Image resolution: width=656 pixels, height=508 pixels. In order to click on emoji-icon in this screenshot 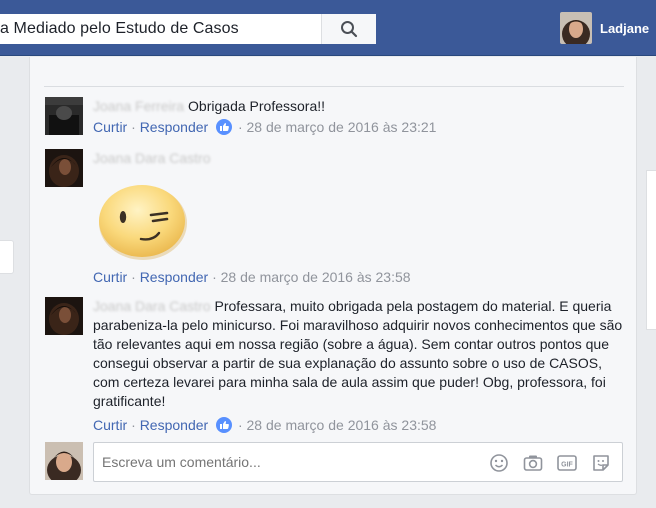, I will do `click(499, 463)`.